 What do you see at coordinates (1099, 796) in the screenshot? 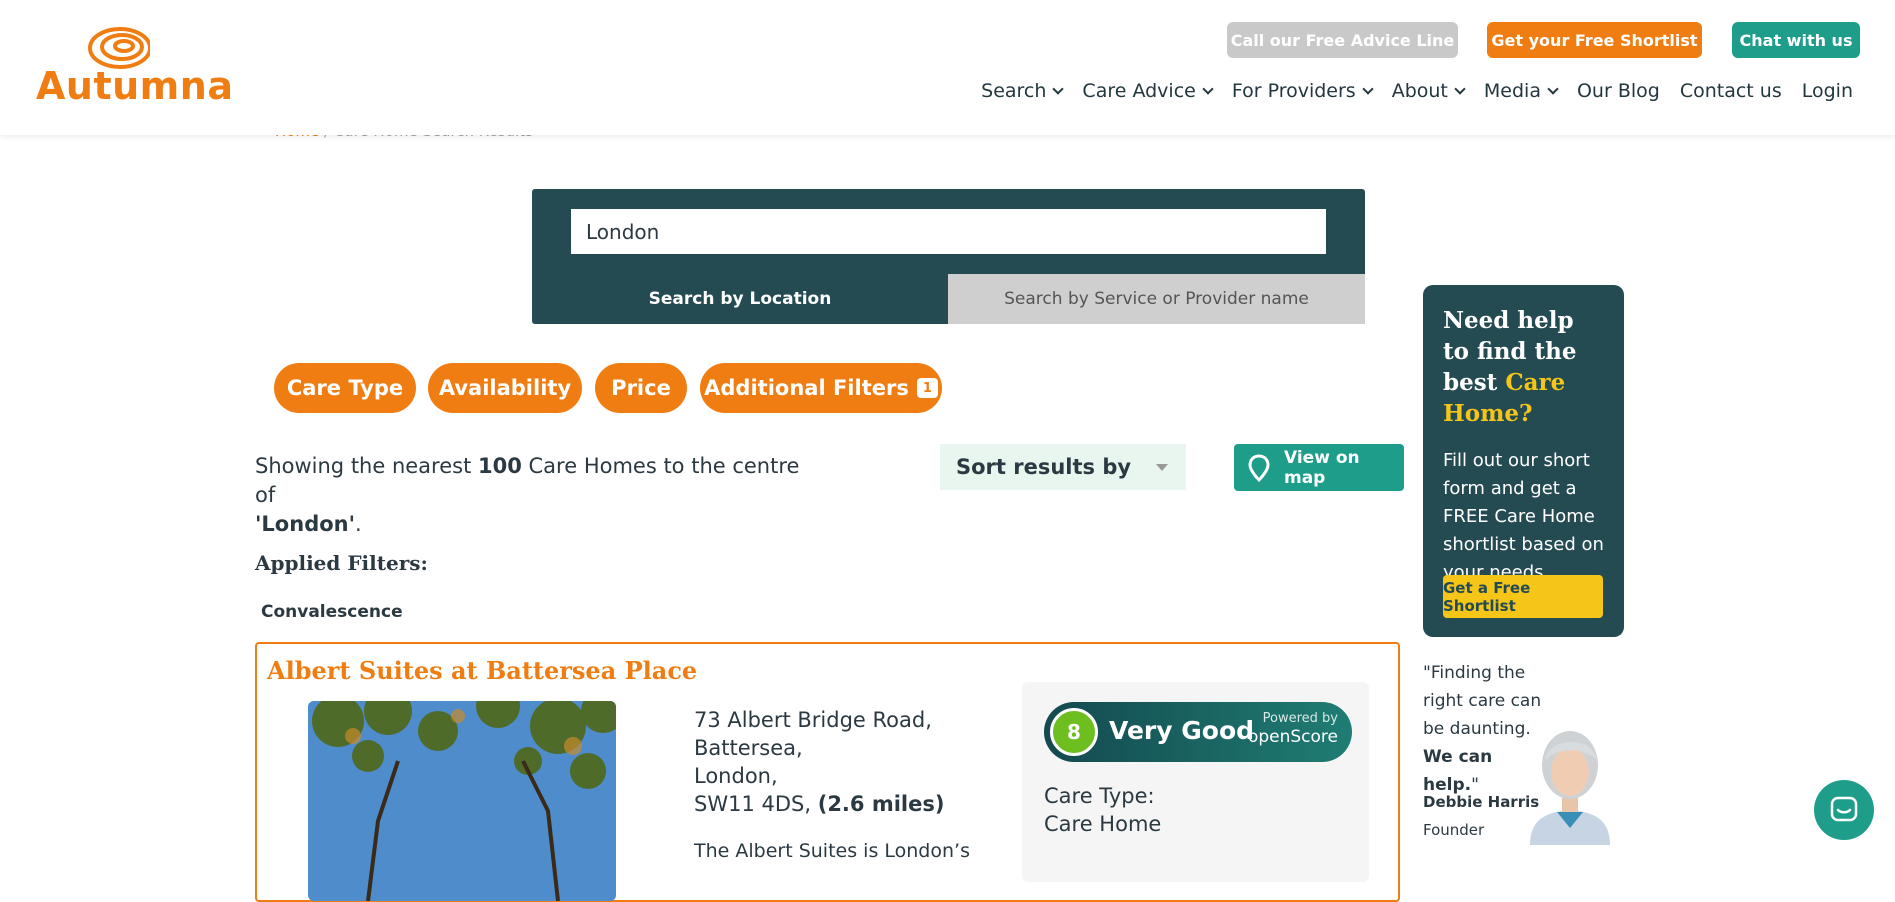
I see `care-type-label: Care Type:` at bounding box center [1099, 796].